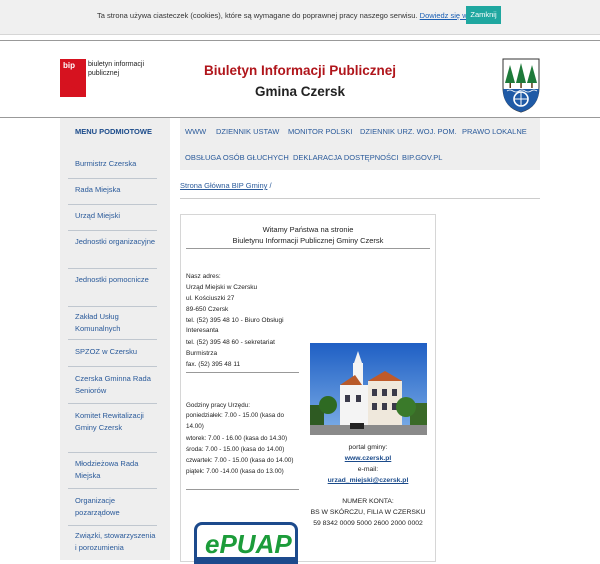  Describe the element at coordinates (210, 298) in the screenshot. I see `address-street: ul. Kościuszki 27` at that location.